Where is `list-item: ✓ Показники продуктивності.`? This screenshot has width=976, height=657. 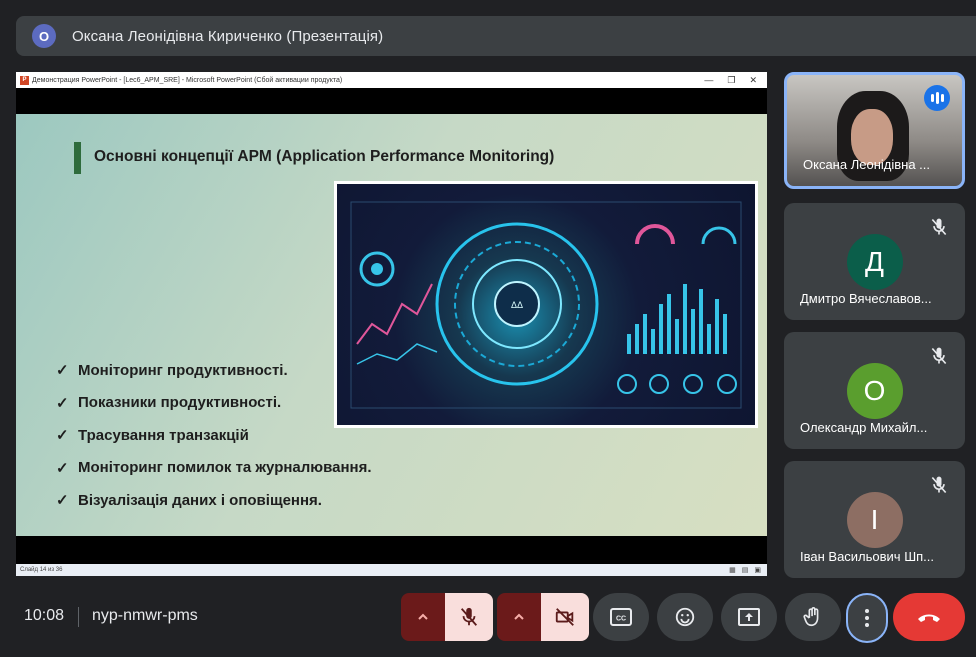 list-item: ✓ Показники продуктивності. is located at coordinates (169, 403).